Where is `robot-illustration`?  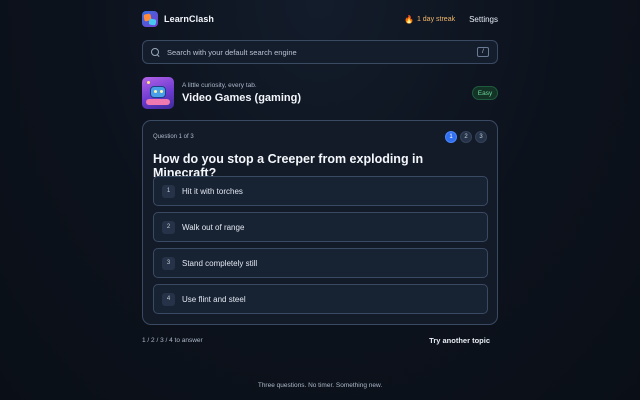
robot-illustration is located at coordinates (158, 92).